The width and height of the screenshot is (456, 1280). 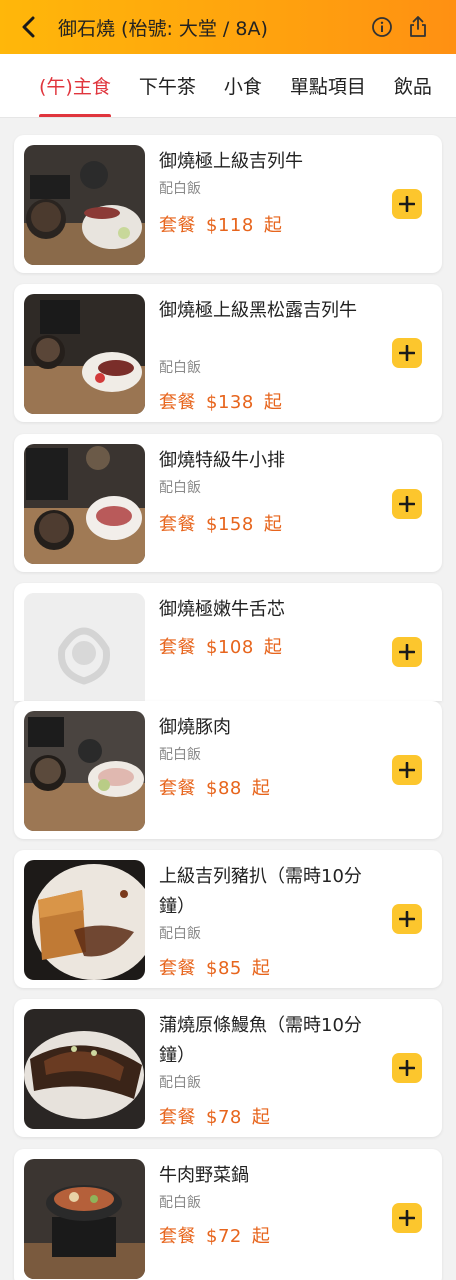 What do you see at coordinates (258, 310) in the screenshot?
I see `item-name: 御燒極上級黑松露吉列牛` at bounding box center [258, 310].